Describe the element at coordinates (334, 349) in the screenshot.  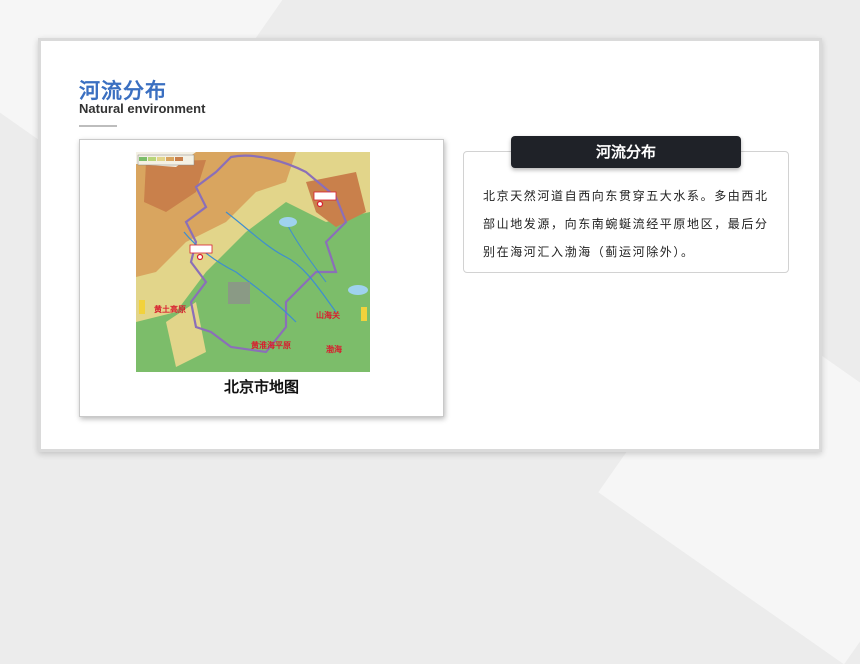
I see `map-label-bohai-sea: 渤海` at that location.